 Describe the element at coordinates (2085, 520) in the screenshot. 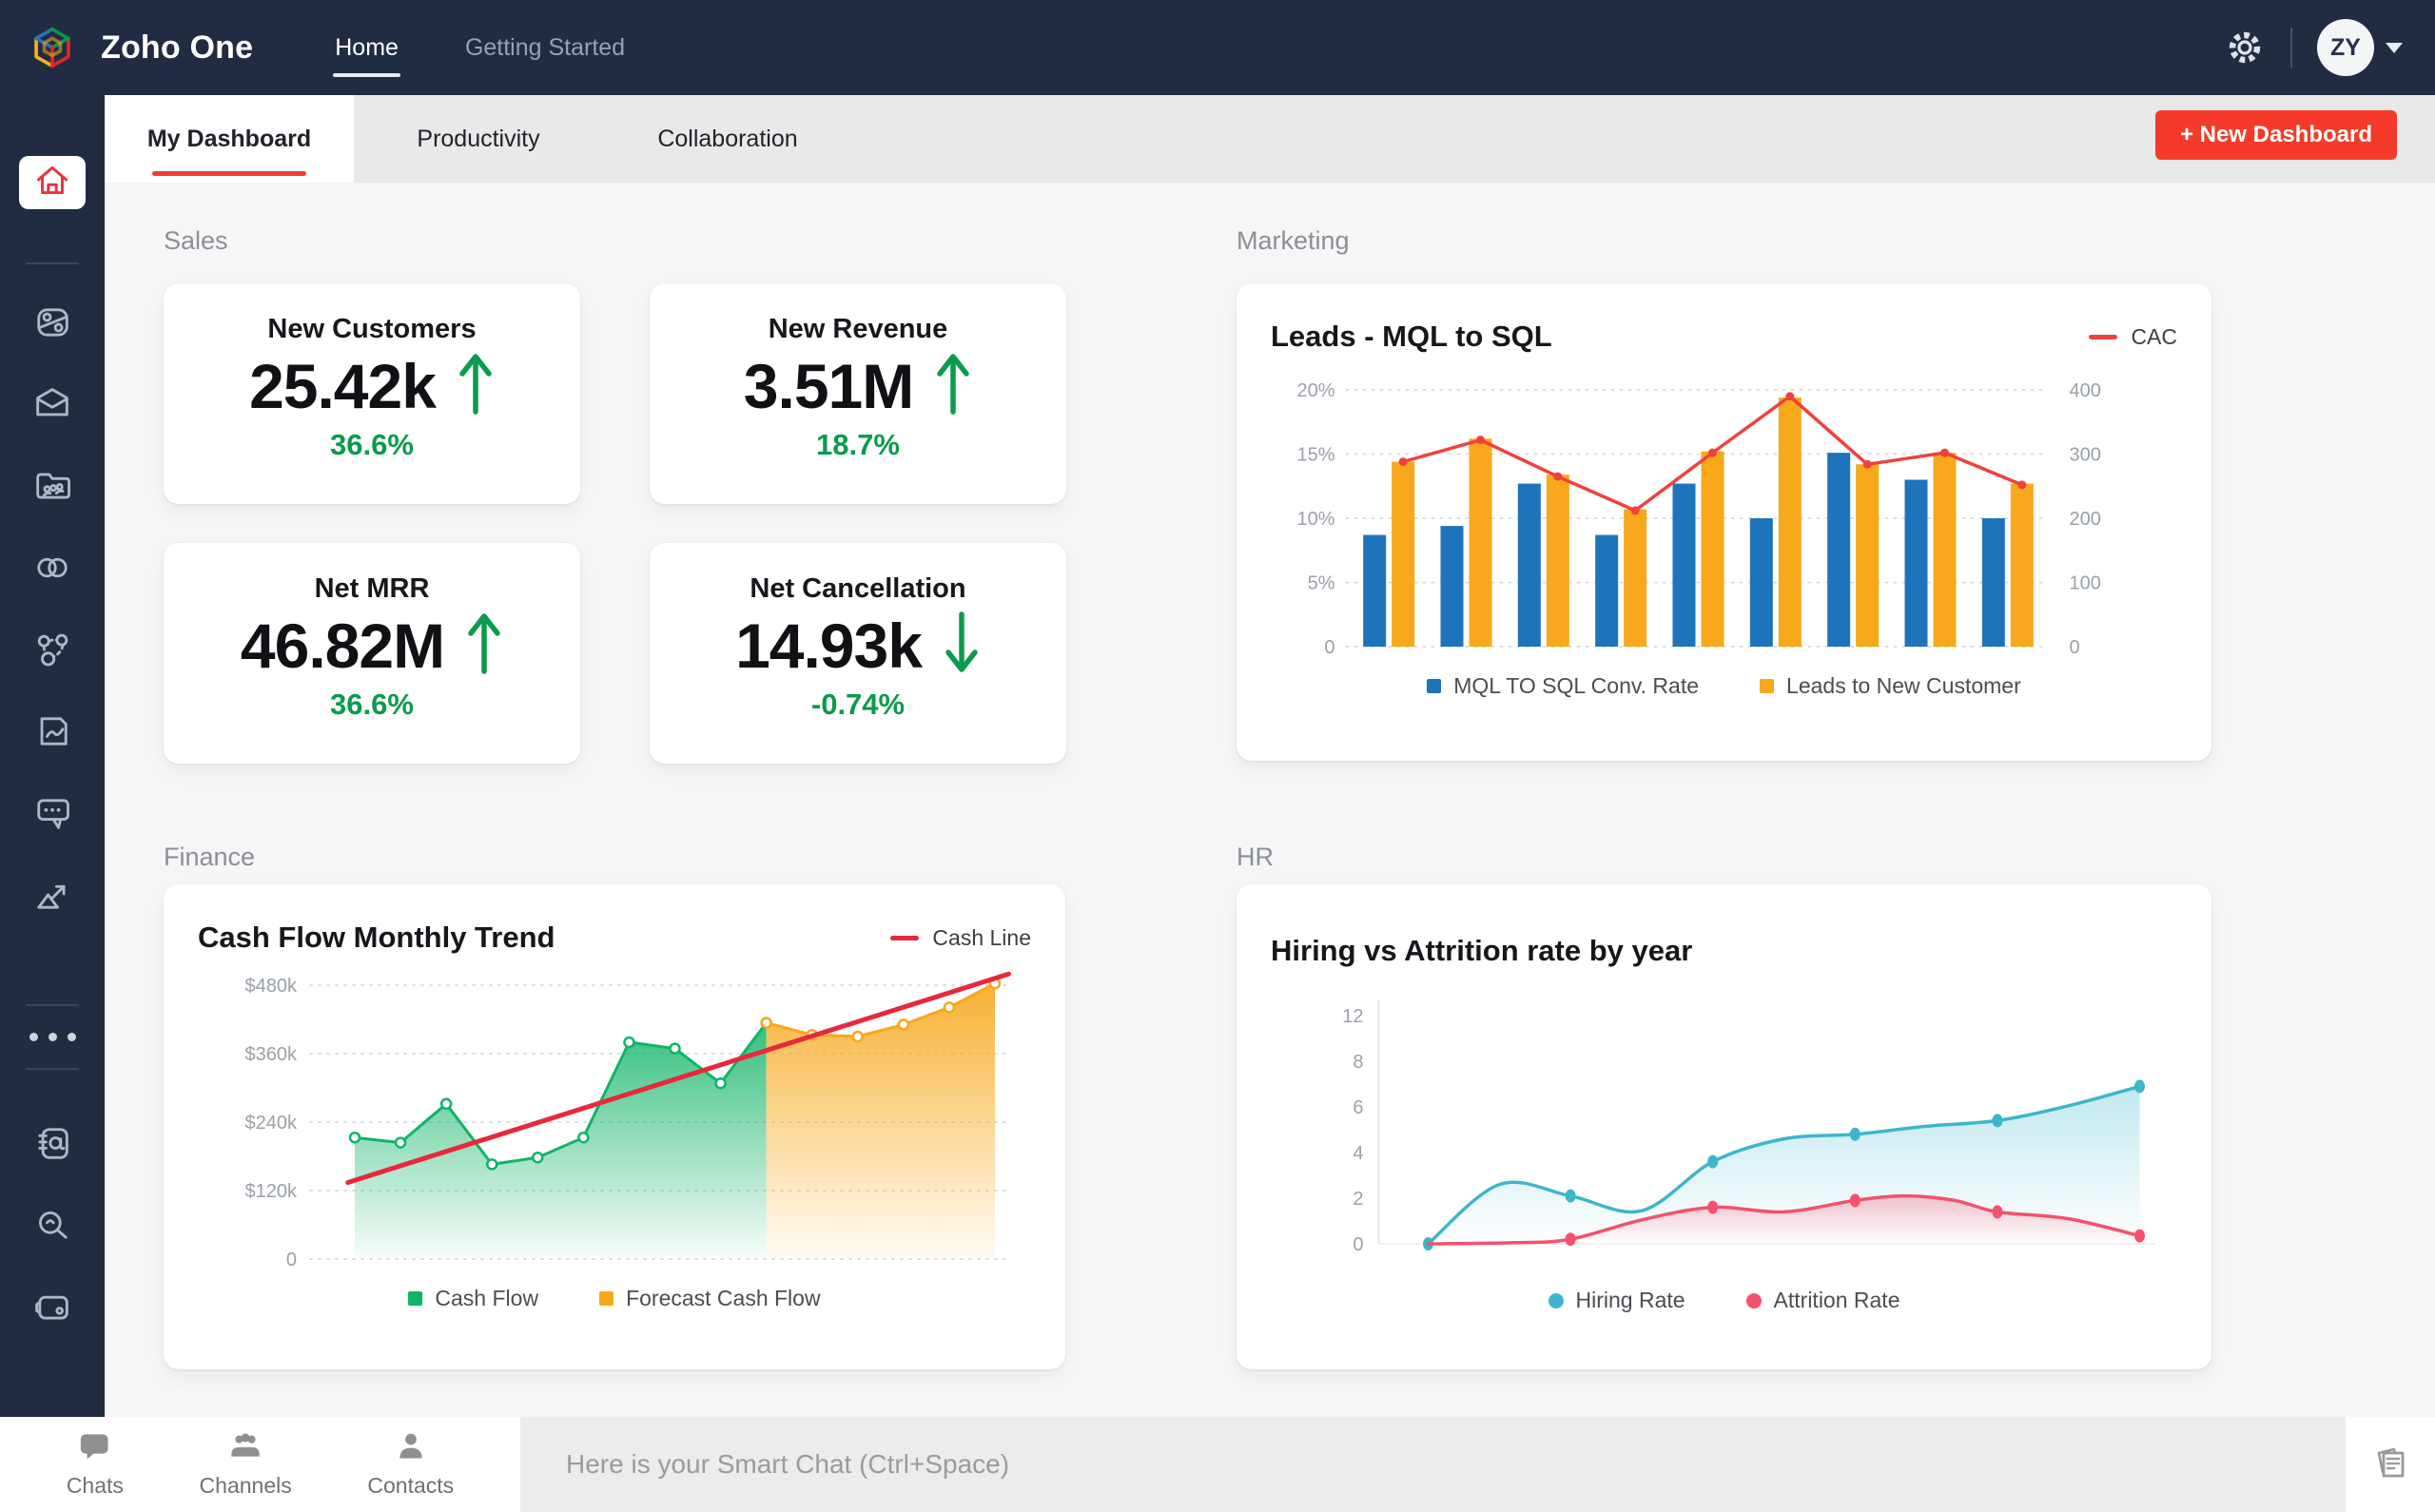

I see `svg-text: 200` at that location.